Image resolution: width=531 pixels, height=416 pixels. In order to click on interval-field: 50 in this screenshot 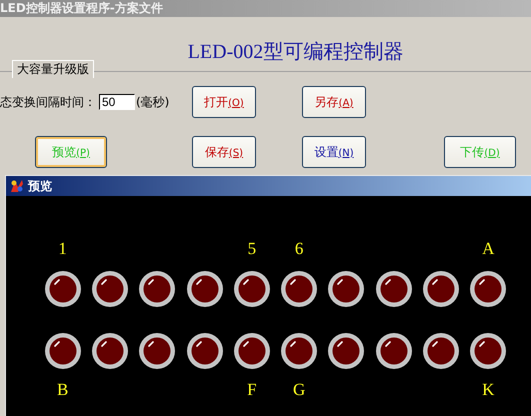, I will do `click(117, 102)`.